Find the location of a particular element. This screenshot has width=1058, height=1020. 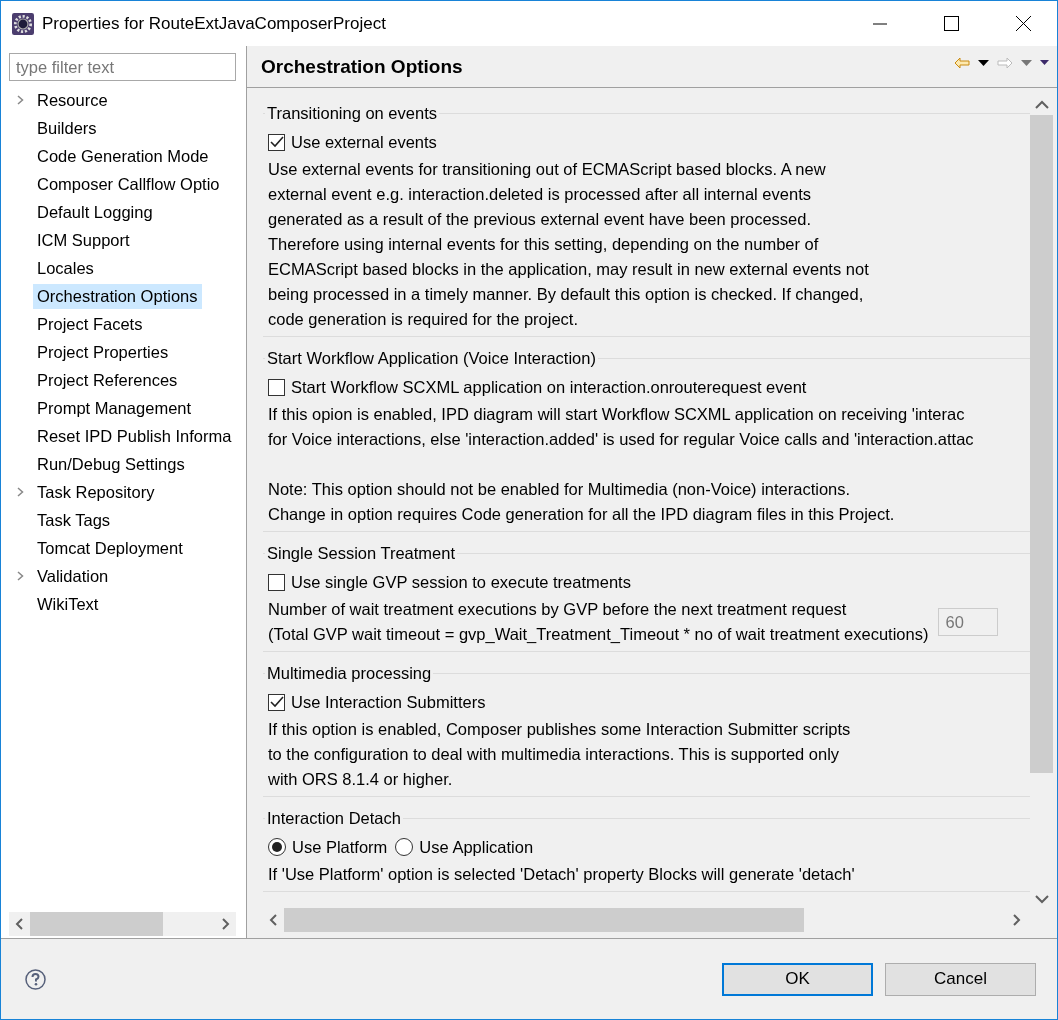

sidebar-item: Task Repository is located at coordinates (96, 492).